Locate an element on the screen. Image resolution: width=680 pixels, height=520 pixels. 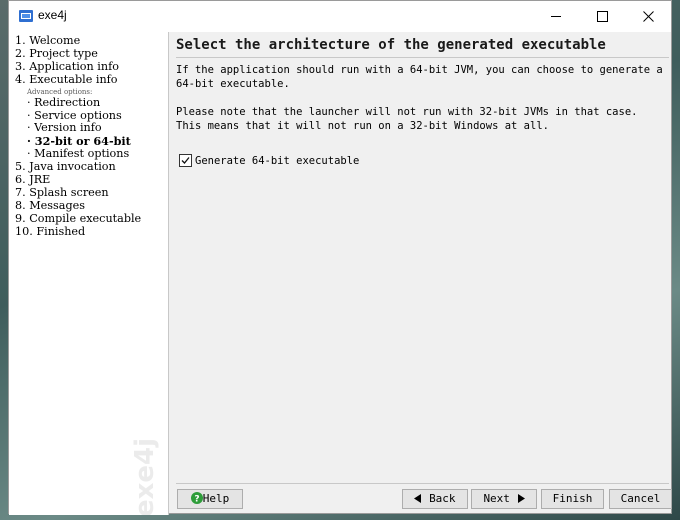
exe4j-watermark: exe4j is located at coordinates (145, 476).